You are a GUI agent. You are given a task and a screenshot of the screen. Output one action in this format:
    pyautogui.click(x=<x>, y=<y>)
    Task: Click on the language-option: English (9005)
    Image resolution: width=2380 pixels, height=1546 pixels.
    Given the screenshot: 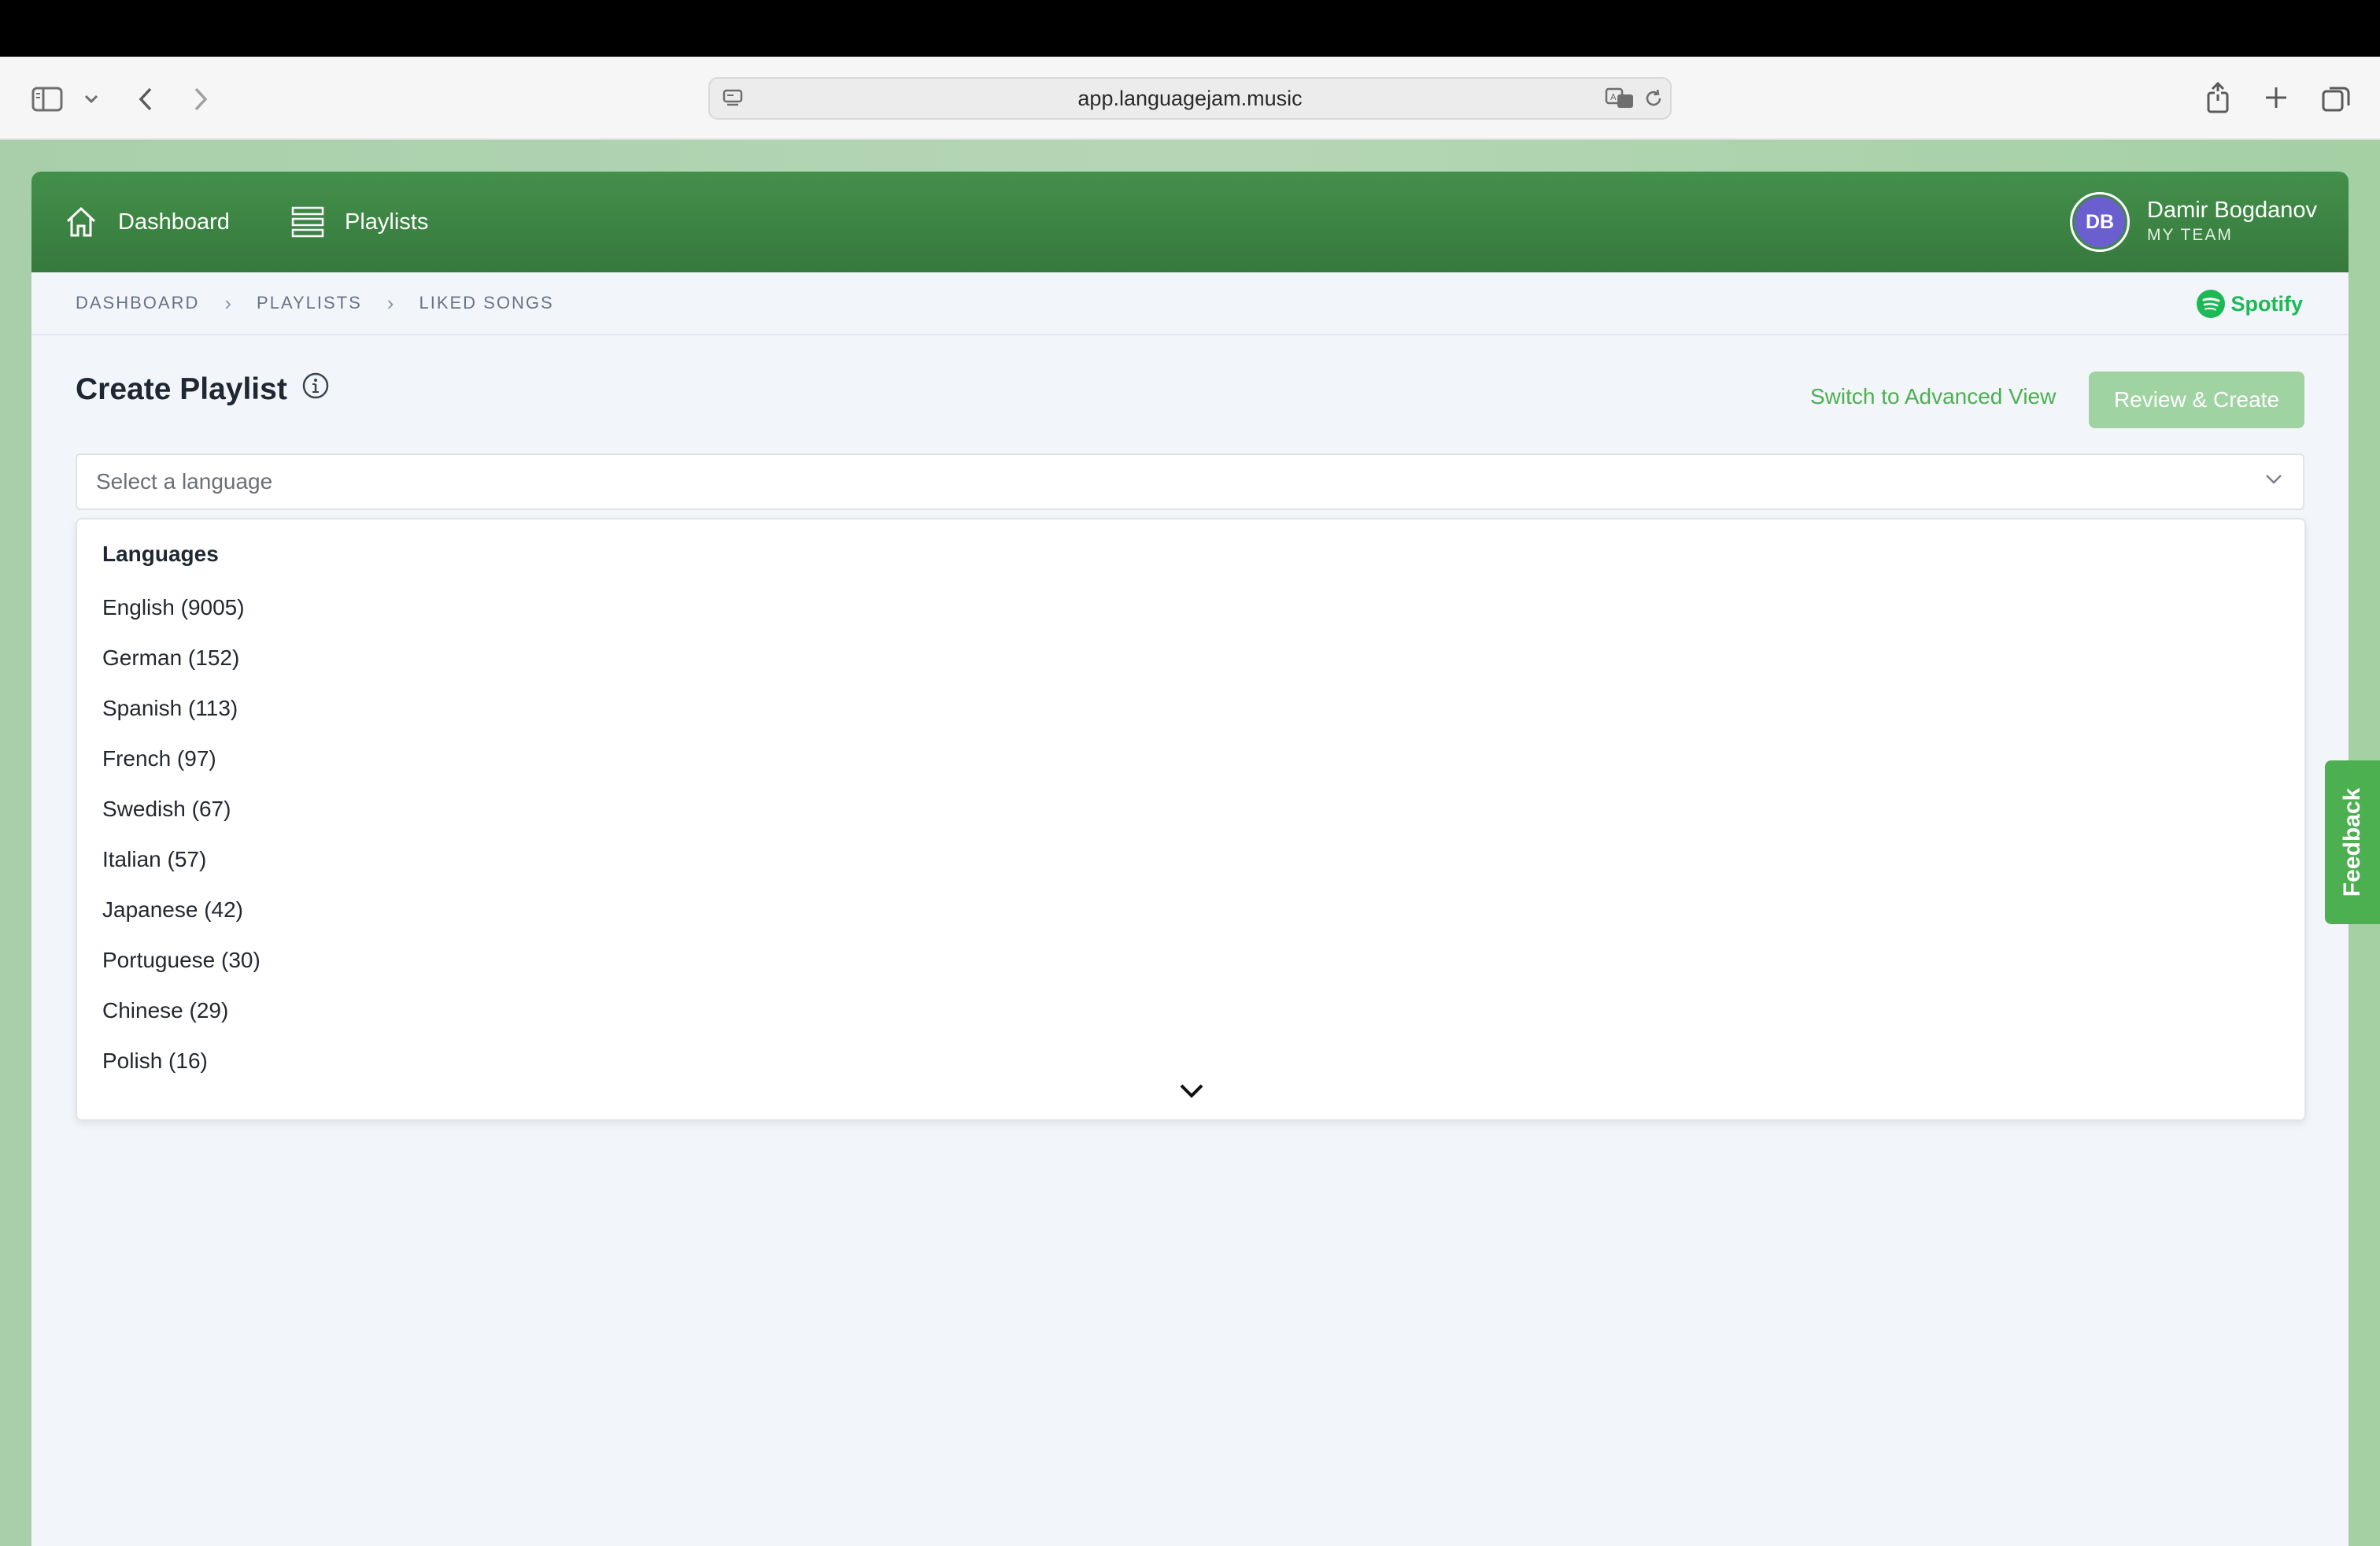 What is the action you would take?
    pyautogui.click(x=181, y=608)
    